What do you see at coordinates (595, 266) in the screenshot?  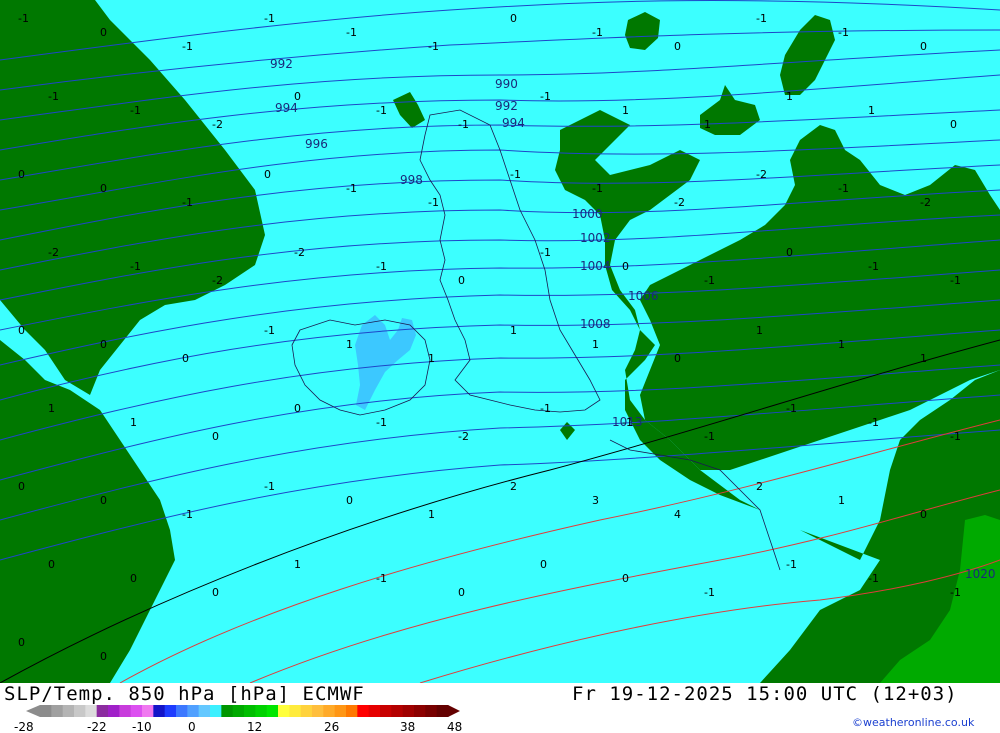 I see `isobar-label: 1004` at bounding box center [595, 266].